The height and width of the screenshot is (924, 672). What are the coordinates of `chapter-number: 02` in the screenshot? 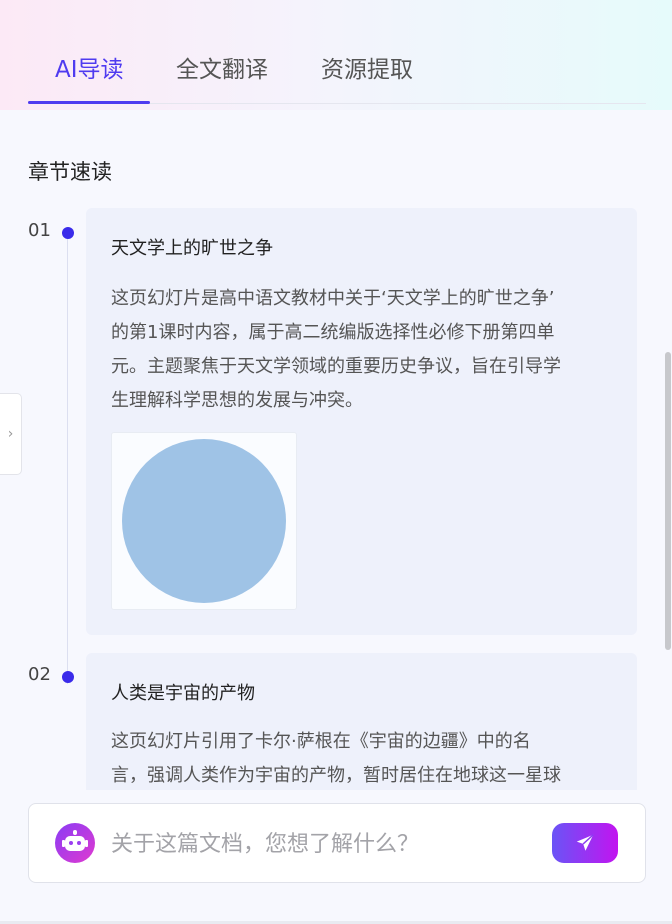 It's located at (39, 674).